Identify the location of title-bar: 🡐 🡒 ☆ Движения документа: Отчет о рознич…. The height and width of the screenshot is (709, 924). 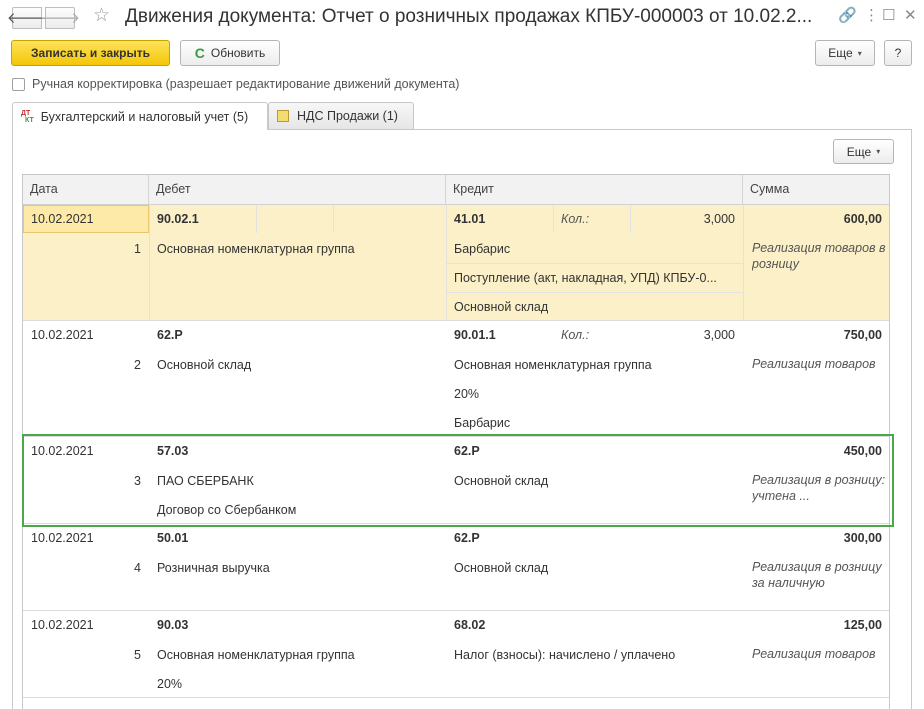
(462, 18).